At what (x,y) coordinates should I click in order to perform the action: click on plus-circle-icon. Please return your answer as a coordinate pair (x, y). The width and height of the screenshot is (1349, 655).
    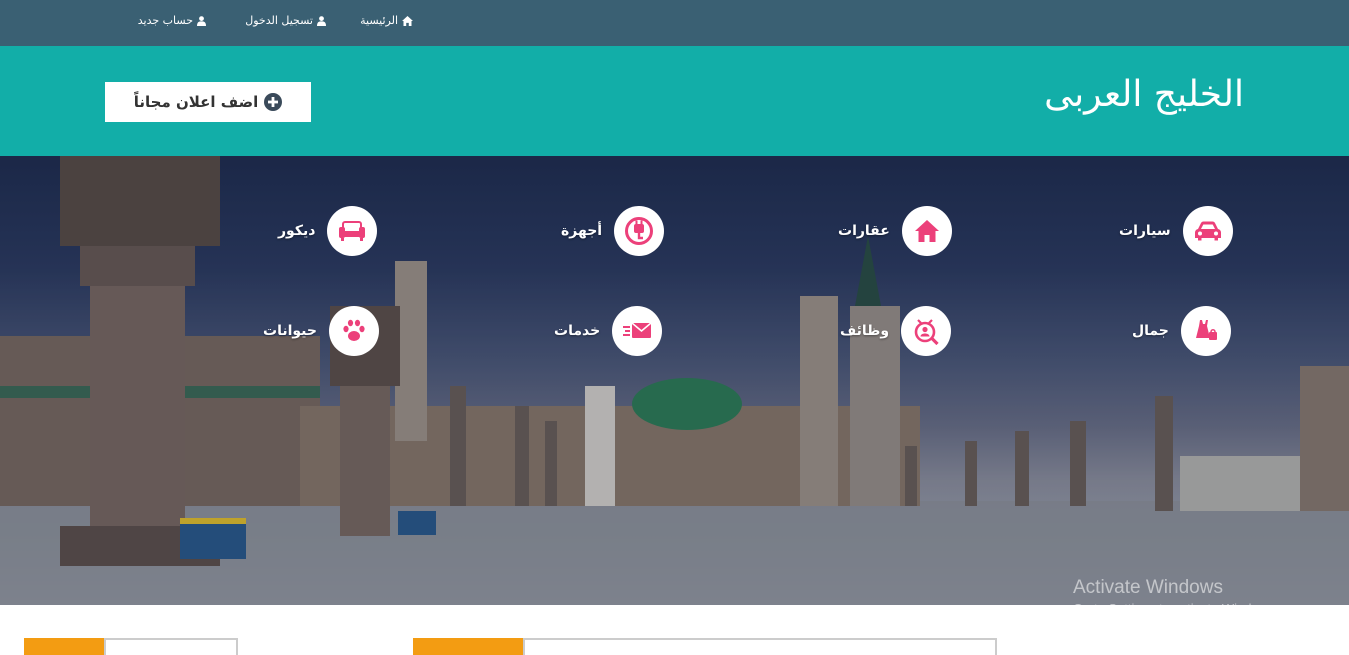
    Looking at the image, I should click on (273, 102).